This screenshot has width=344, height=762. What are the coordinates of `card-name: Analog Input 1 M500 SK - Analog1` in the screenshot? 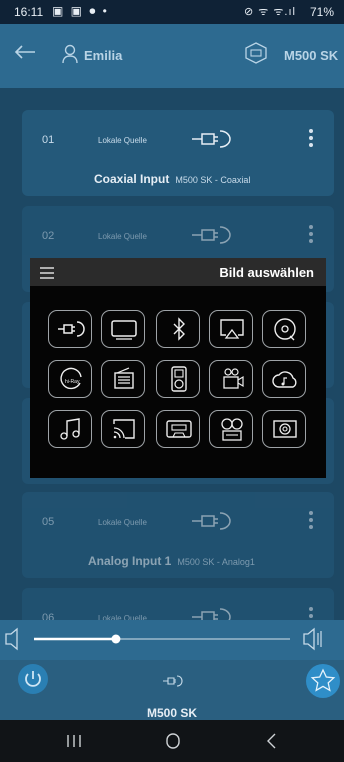 It's located at (171, 561).